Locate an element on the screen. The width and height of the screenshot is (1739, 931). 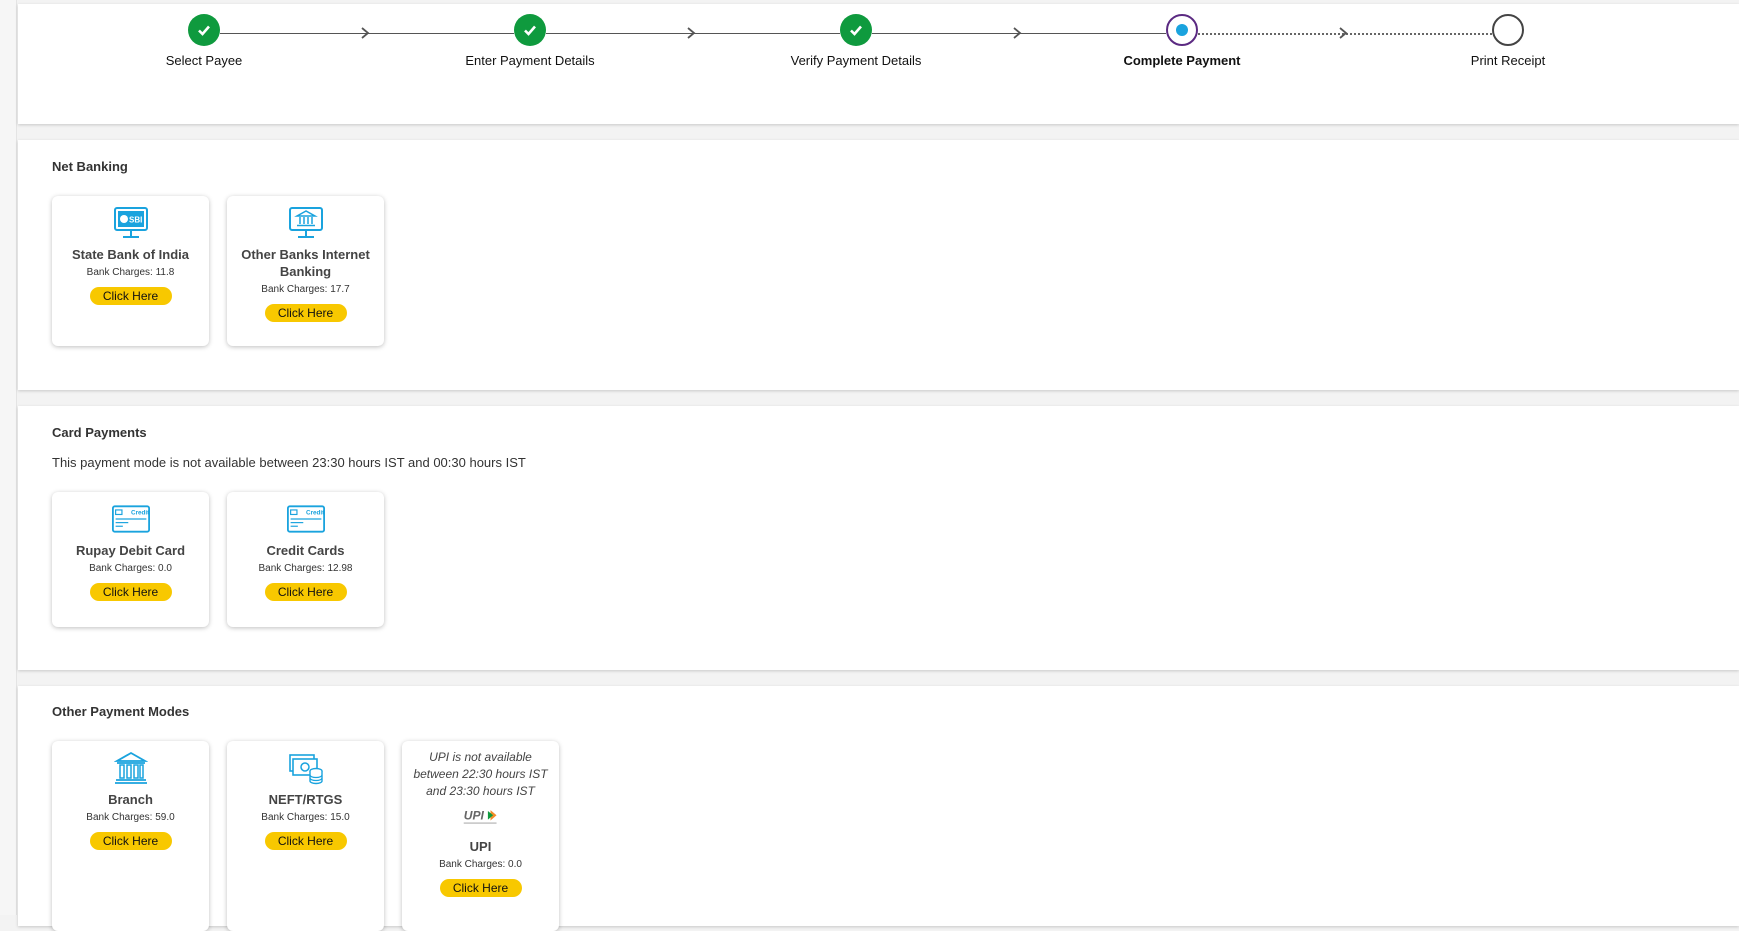
step-print-receipt: Print Receipt is located at coordinates (1508, 41).